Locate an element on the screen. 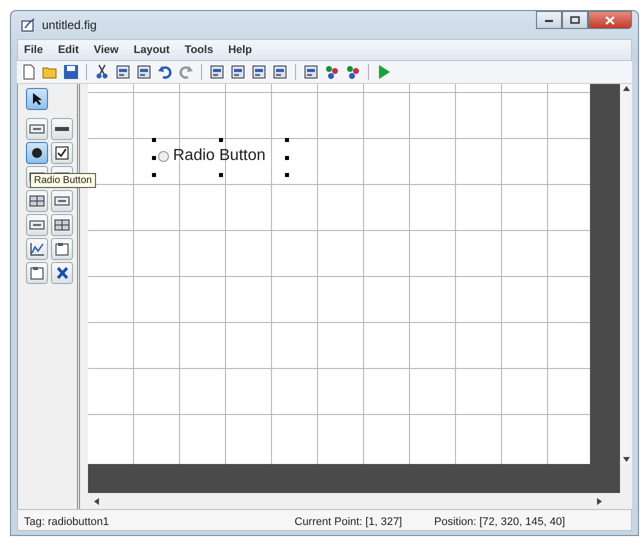  position-status: Position: [72, 320, 145, 40] is located at coordinates (499, 522).